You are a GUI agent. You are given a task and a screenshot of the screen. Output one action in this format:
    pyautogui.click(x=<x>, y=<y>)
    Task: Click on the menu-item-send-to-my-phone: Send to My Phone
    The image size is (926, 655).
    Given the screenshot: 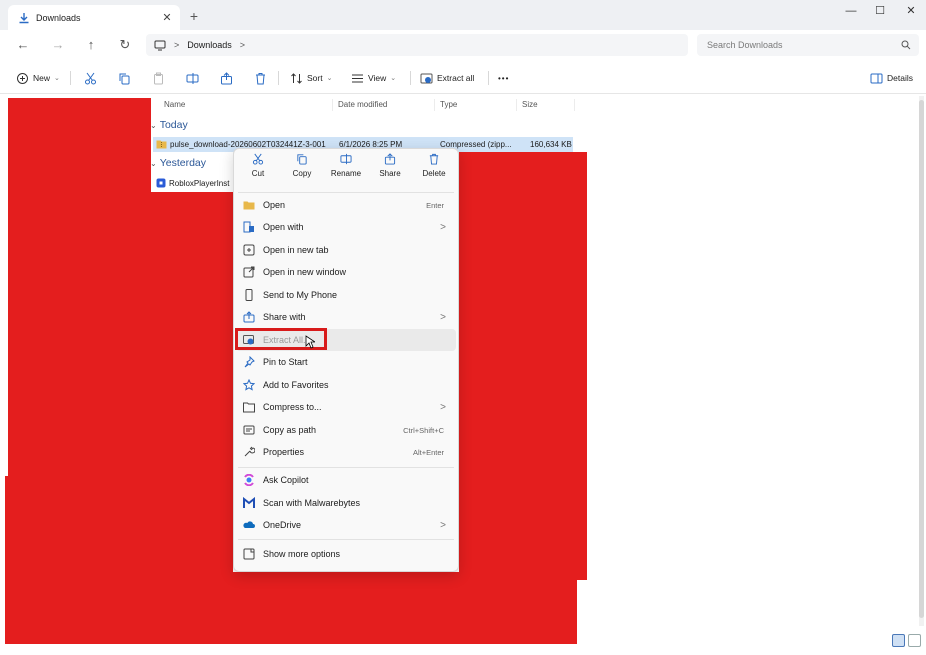 What is the action you would take?
    pyautogui.click(x=346, y=295)
    